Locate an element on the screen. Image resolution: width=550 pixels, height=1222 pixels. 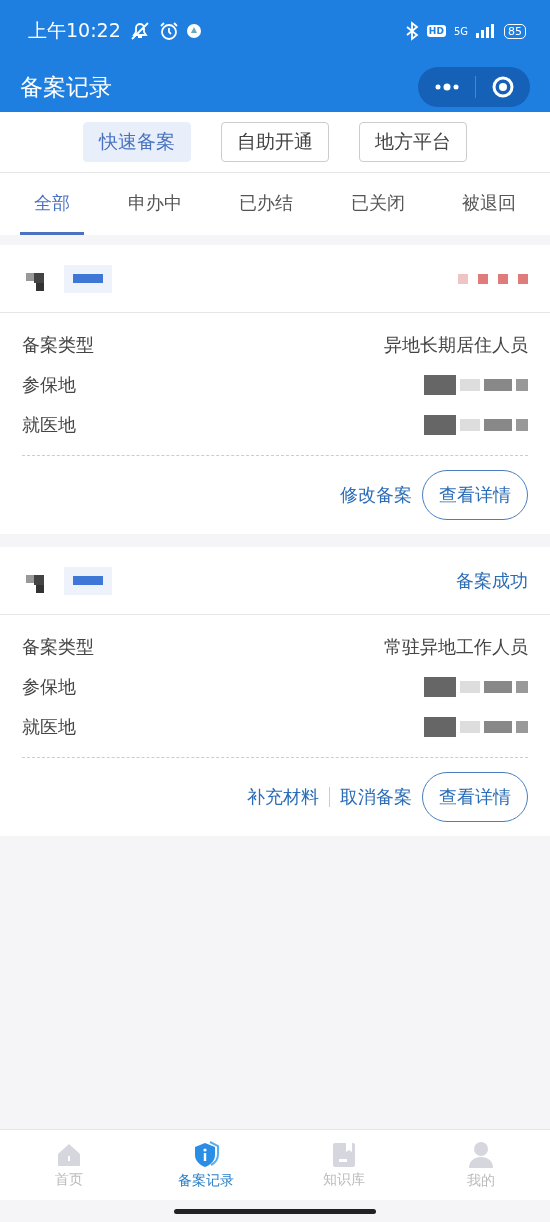
action-link: 补充材料 is located at coordinates (283, 797).